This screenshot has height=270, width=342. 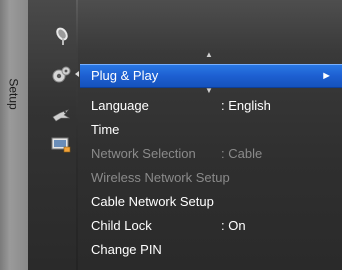 I want to click on side-tab-label: Setup, so click(x=14, y=94).